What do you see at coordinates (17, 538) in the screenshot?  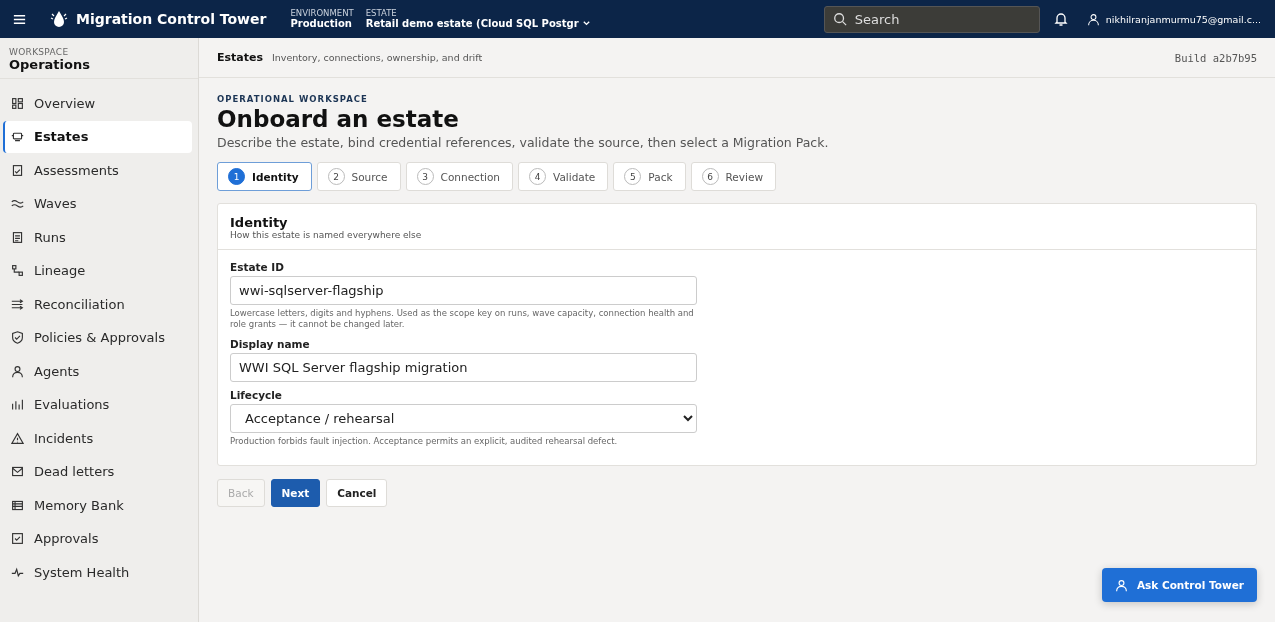 I see `checkbox-icon` at bounding box center [17, 538].